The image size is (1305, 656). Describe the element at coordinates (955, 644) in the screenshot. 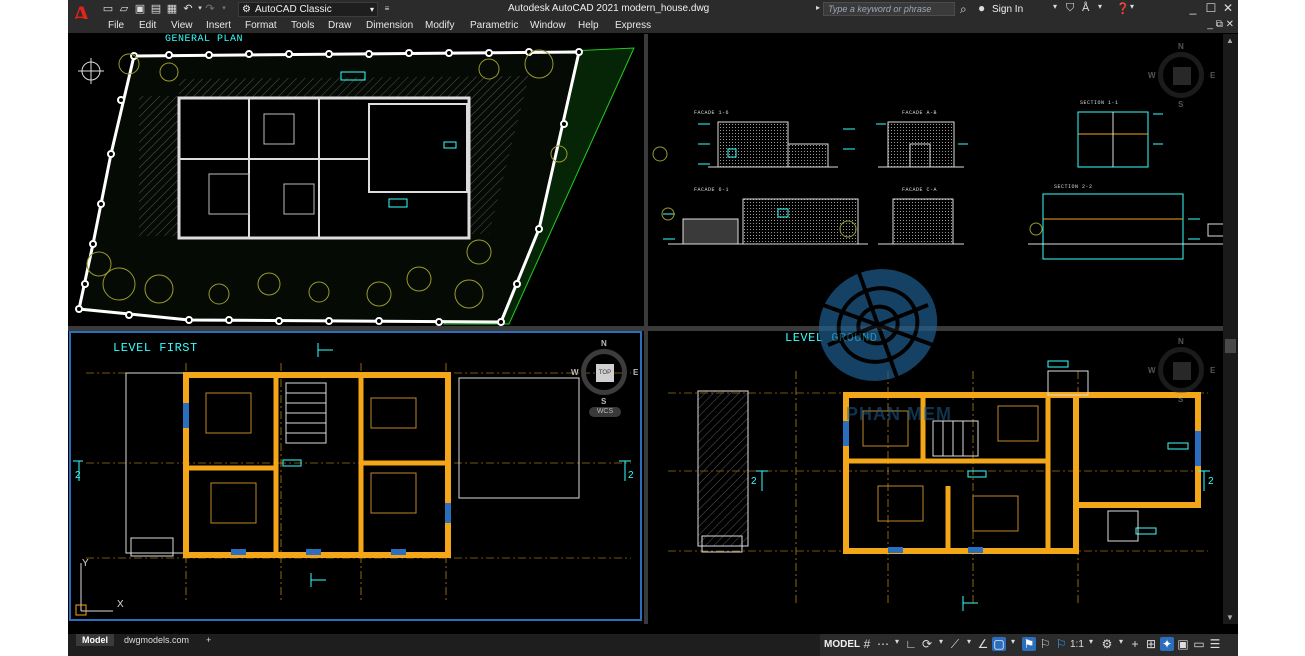

I see `isodraft-icon: ⟋` at that location.